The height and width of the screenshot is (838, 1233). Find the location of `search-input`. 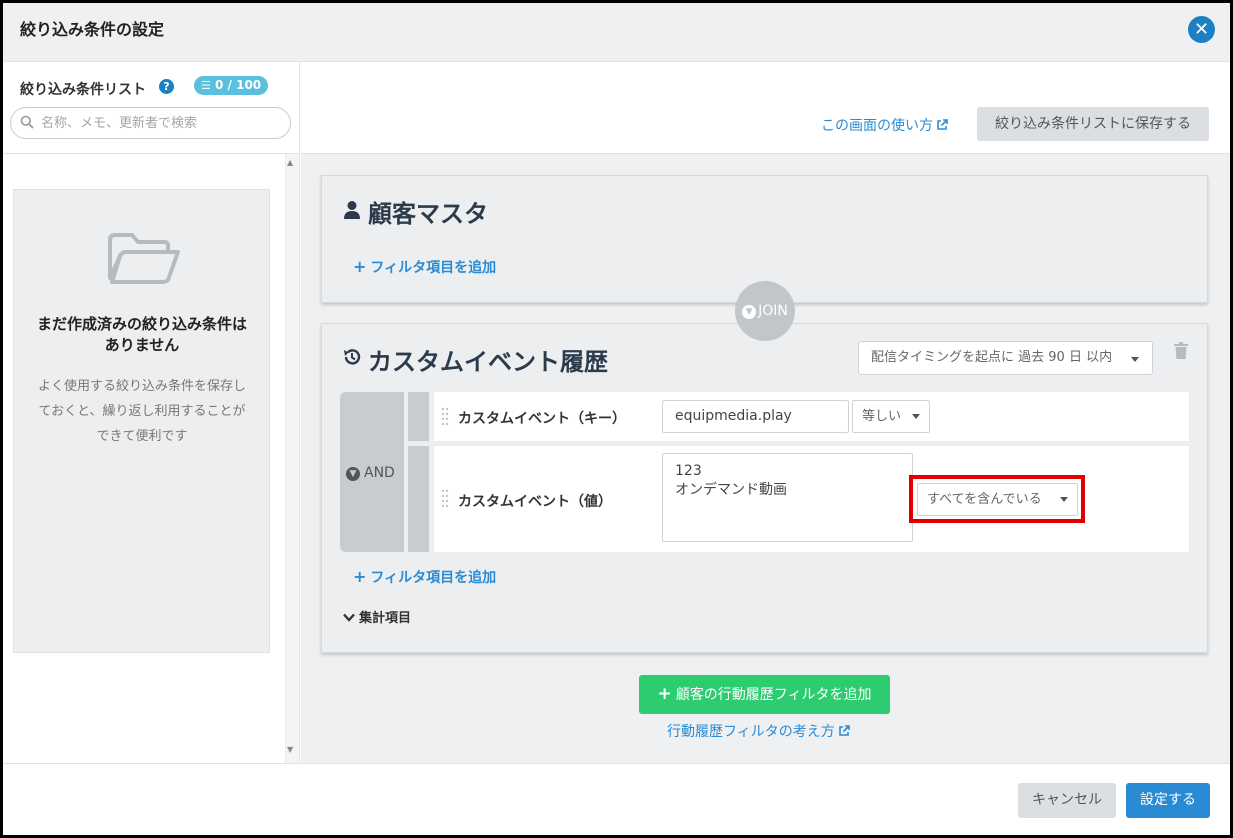

search-input is located at coordinates (161, 123).